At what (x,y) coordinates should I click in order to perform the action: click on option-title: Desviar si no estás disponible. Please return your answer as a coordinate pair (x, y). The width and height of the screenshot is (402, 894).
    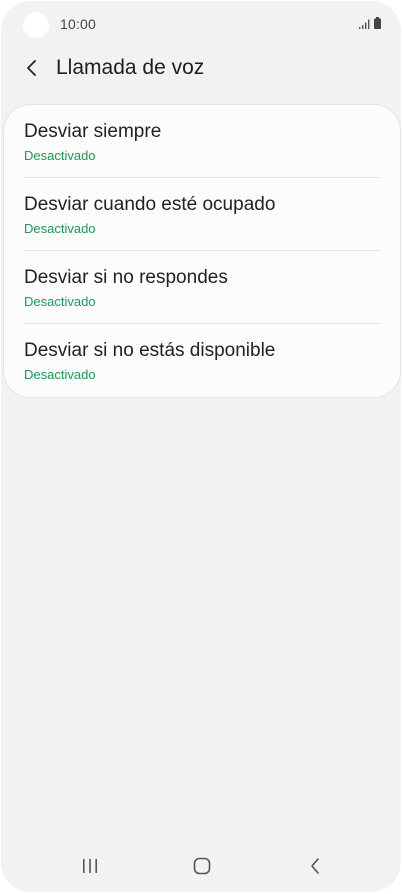
    Looking at the image, I should click on (150, 350).